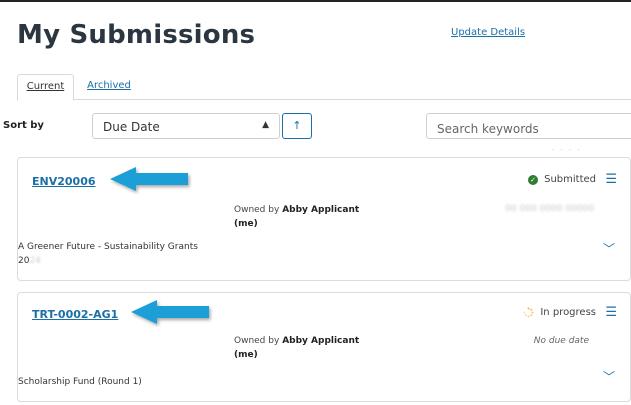 This screenshot has height=405, width=631. What do you see at coordinates (315, 1) in the screenshot?
I see `top-border` at bounding box center [315, 1].